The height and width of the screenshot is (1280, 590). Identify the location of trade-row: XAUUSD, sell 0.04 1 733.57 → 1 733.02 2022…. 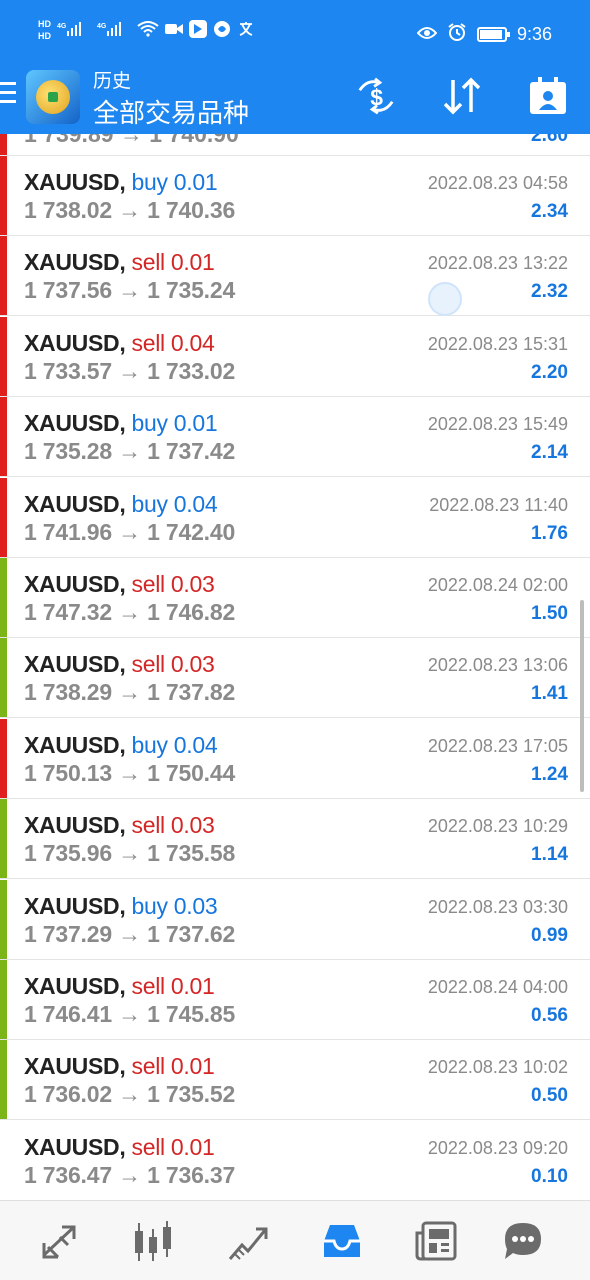
(295, 356).